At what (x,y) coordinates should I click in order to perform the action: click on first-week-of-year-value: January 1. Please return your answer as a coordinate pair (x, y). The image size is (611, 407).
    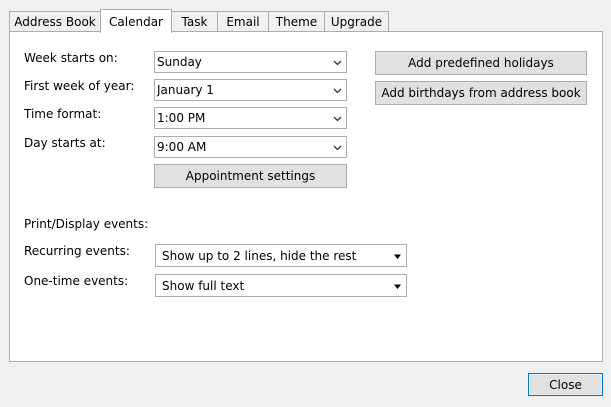
    Looking at the image, I should click on (185, 90).